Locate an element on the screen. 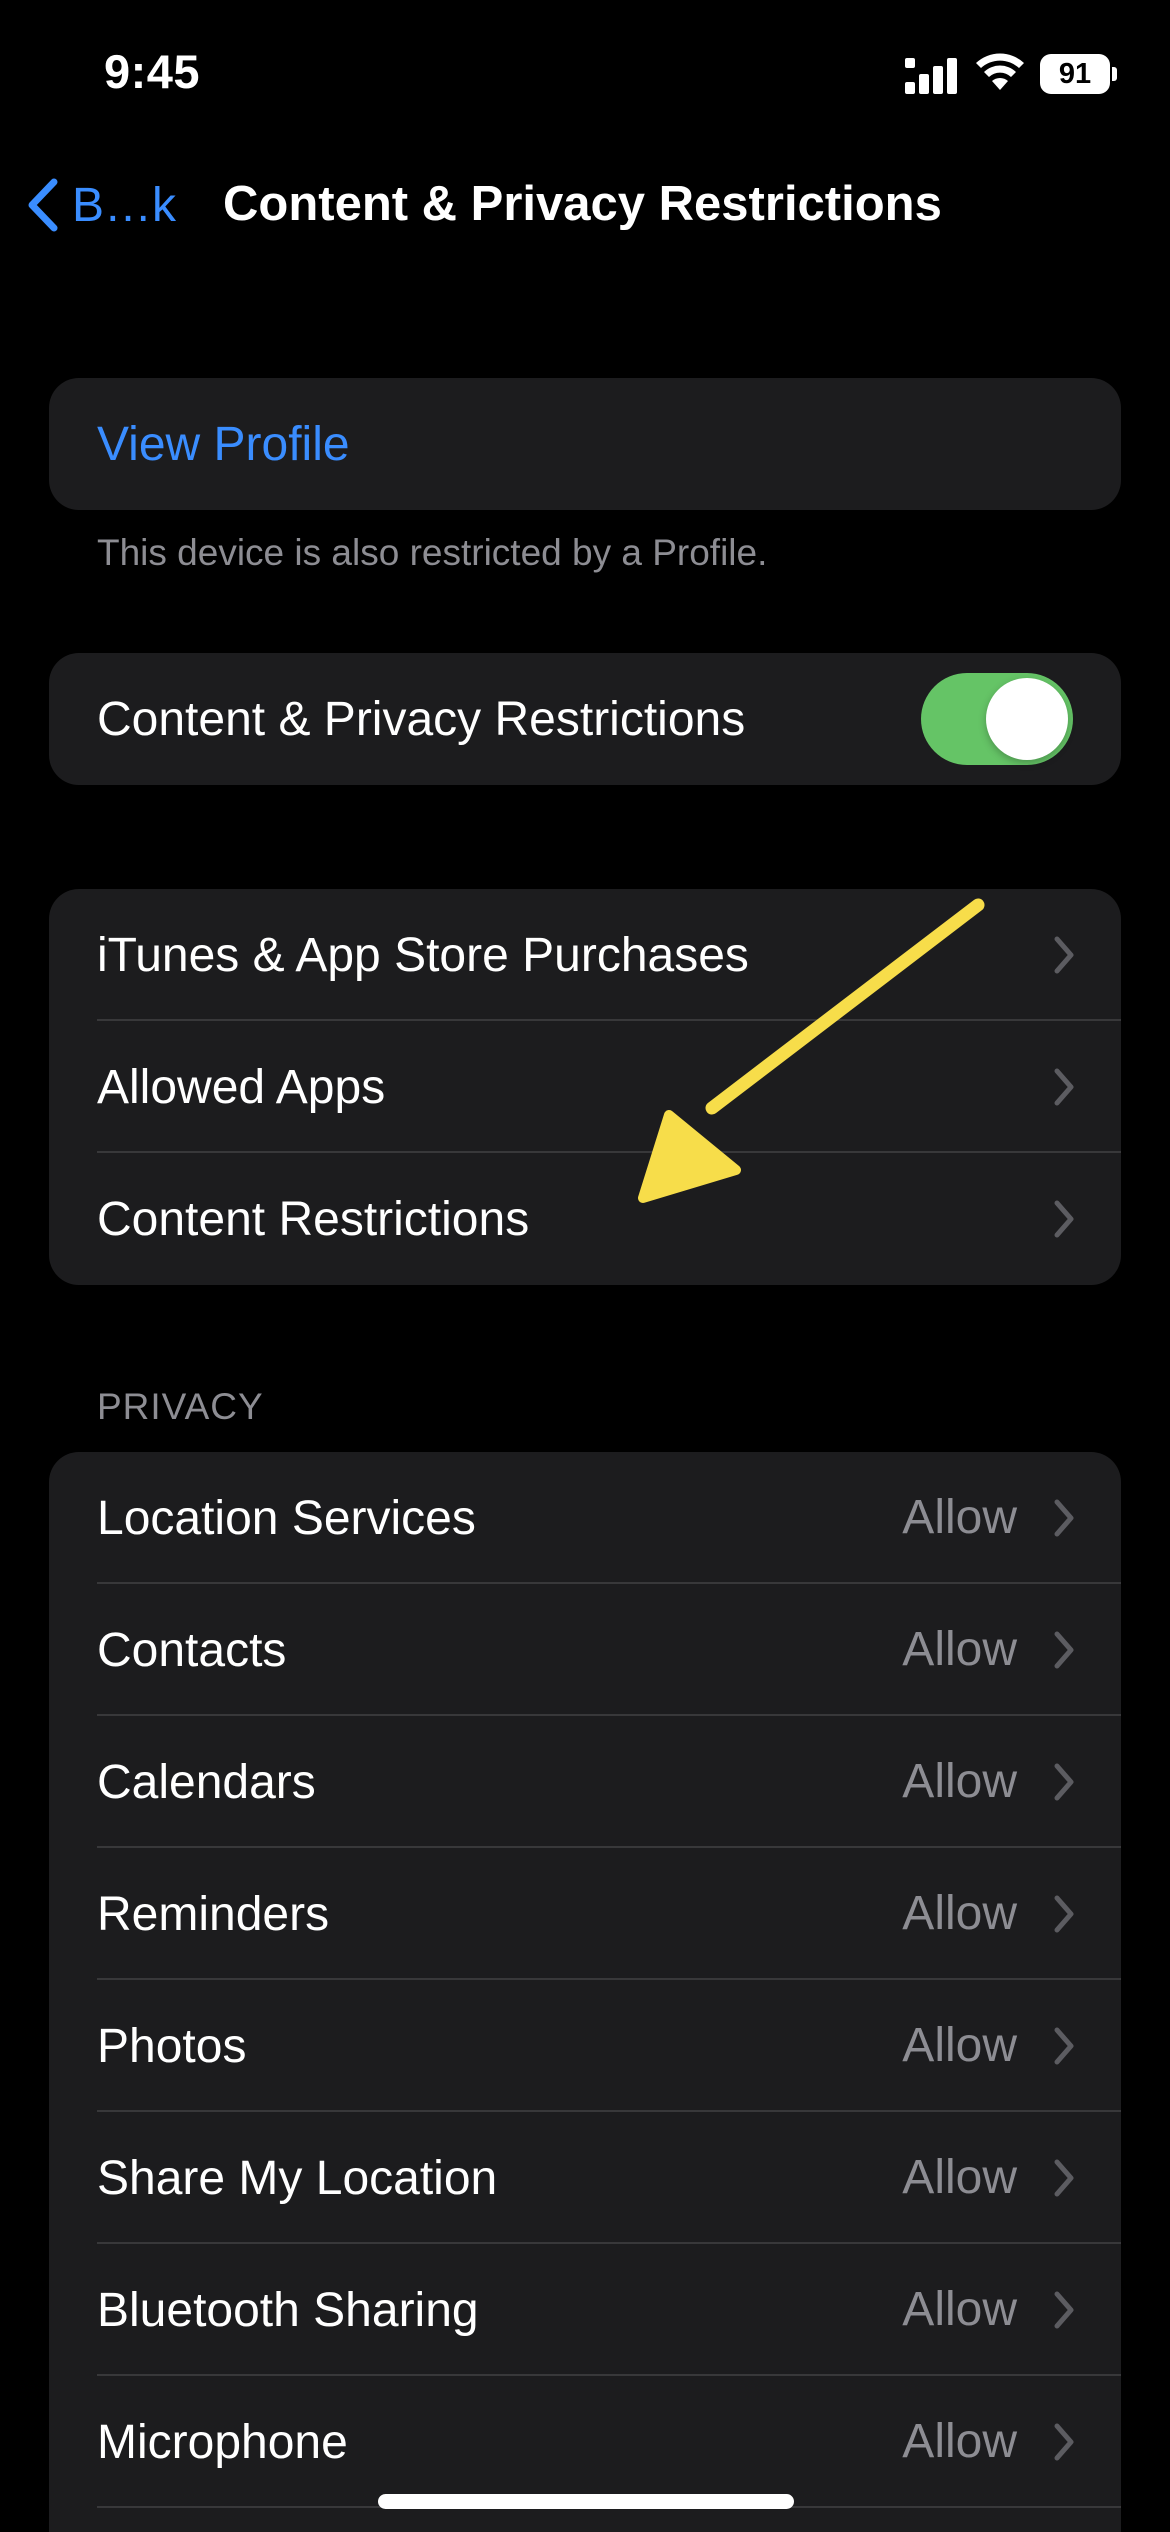 The height and width of the screenshot is (2532, 1170). list-item-label: Allowed Apps is located at coordinates (241, 1087).